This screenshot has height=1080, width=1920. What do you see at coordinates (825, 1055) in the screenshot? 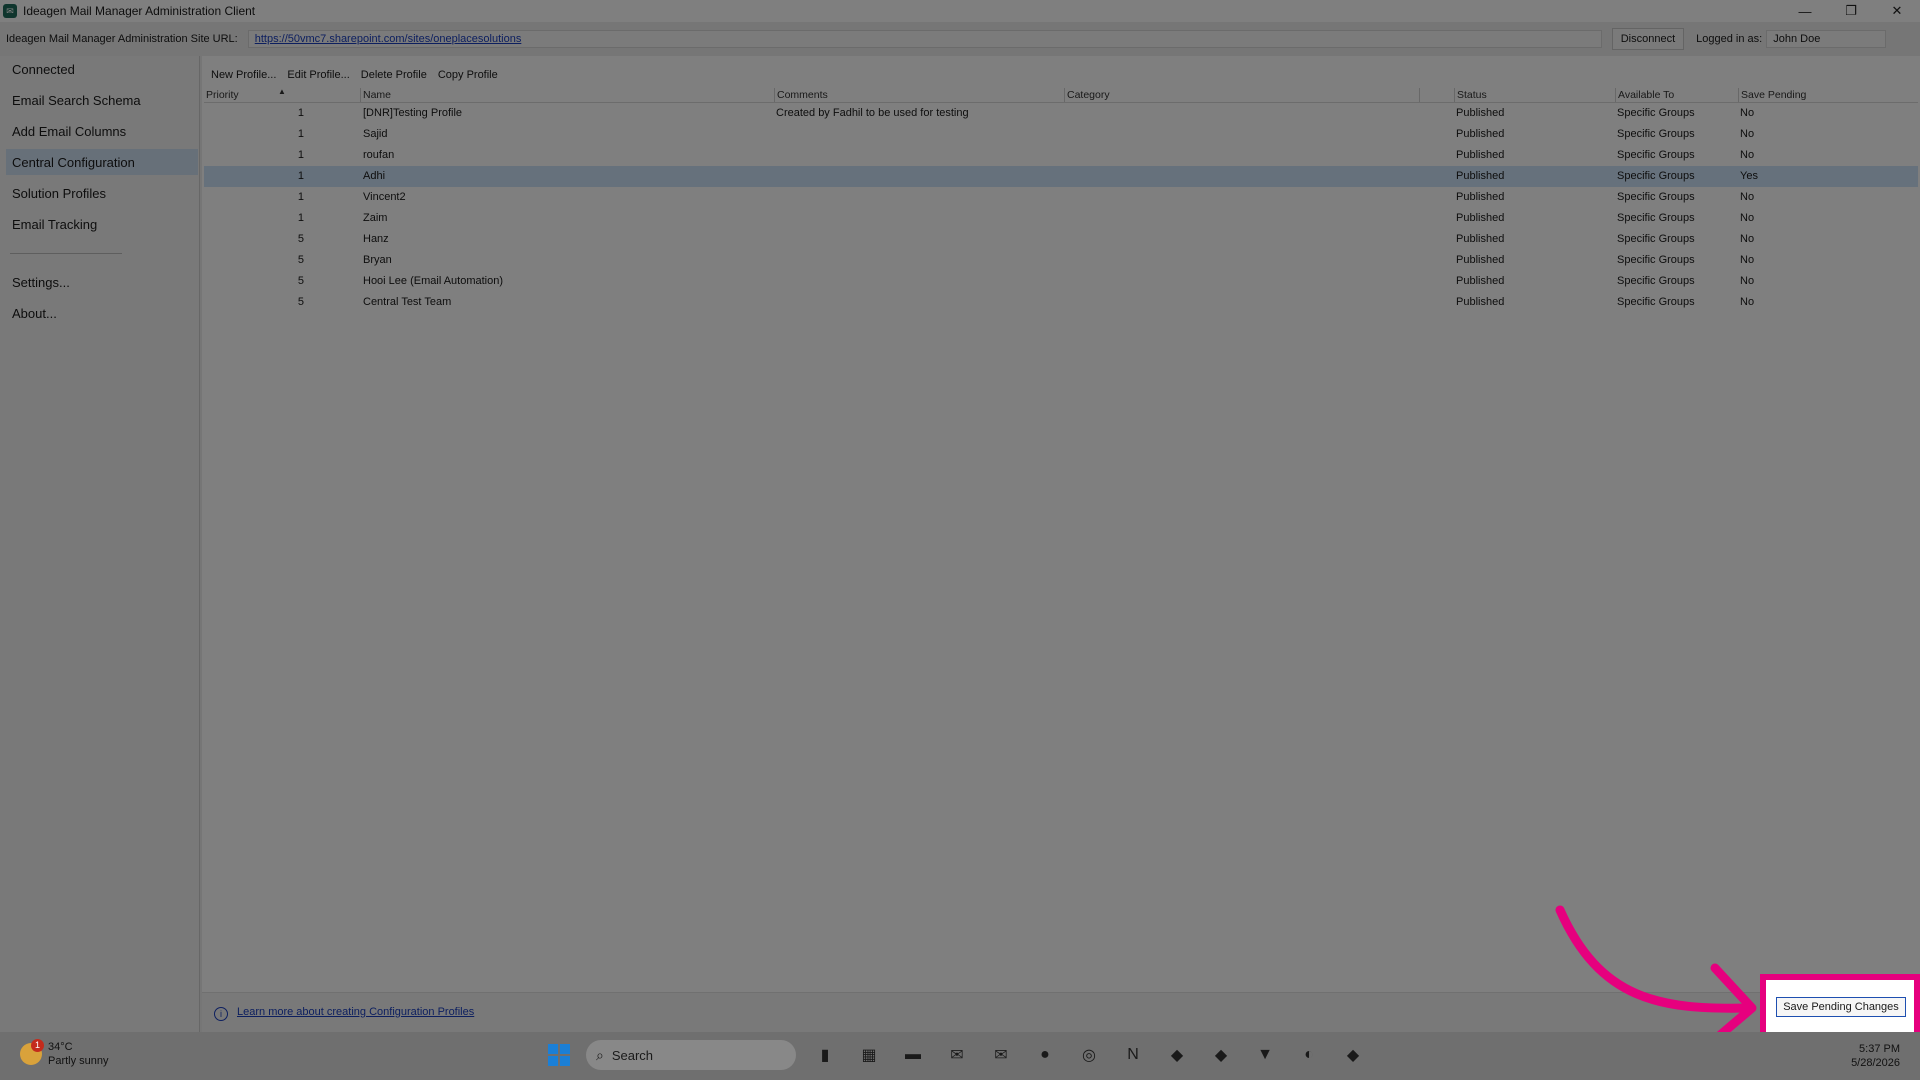
I see `task-view-icon: ▮` at bounding box center [825, 1055].